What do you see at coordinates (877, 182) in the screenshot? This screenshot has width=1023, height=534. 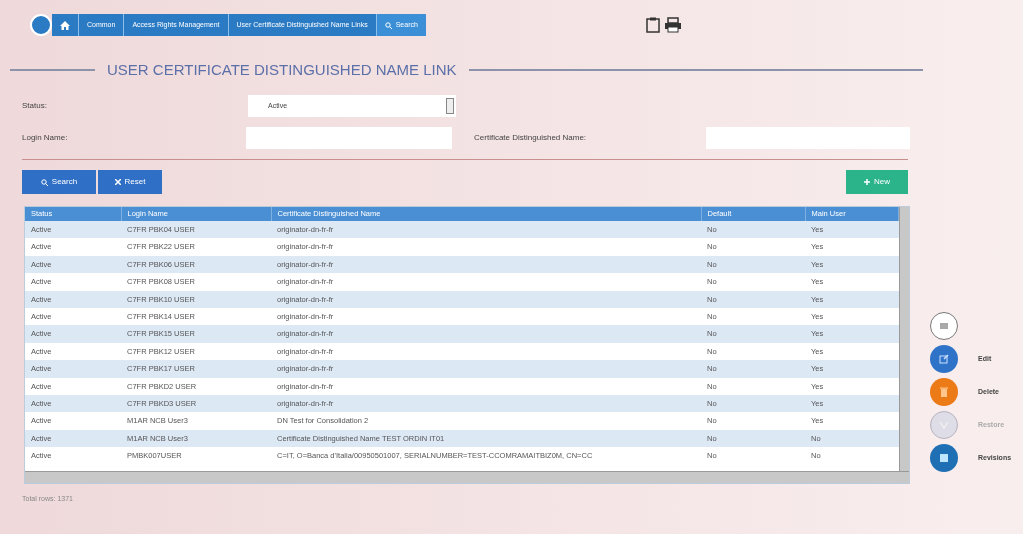 I see `new-button: New` at bounding box center [877, 182].